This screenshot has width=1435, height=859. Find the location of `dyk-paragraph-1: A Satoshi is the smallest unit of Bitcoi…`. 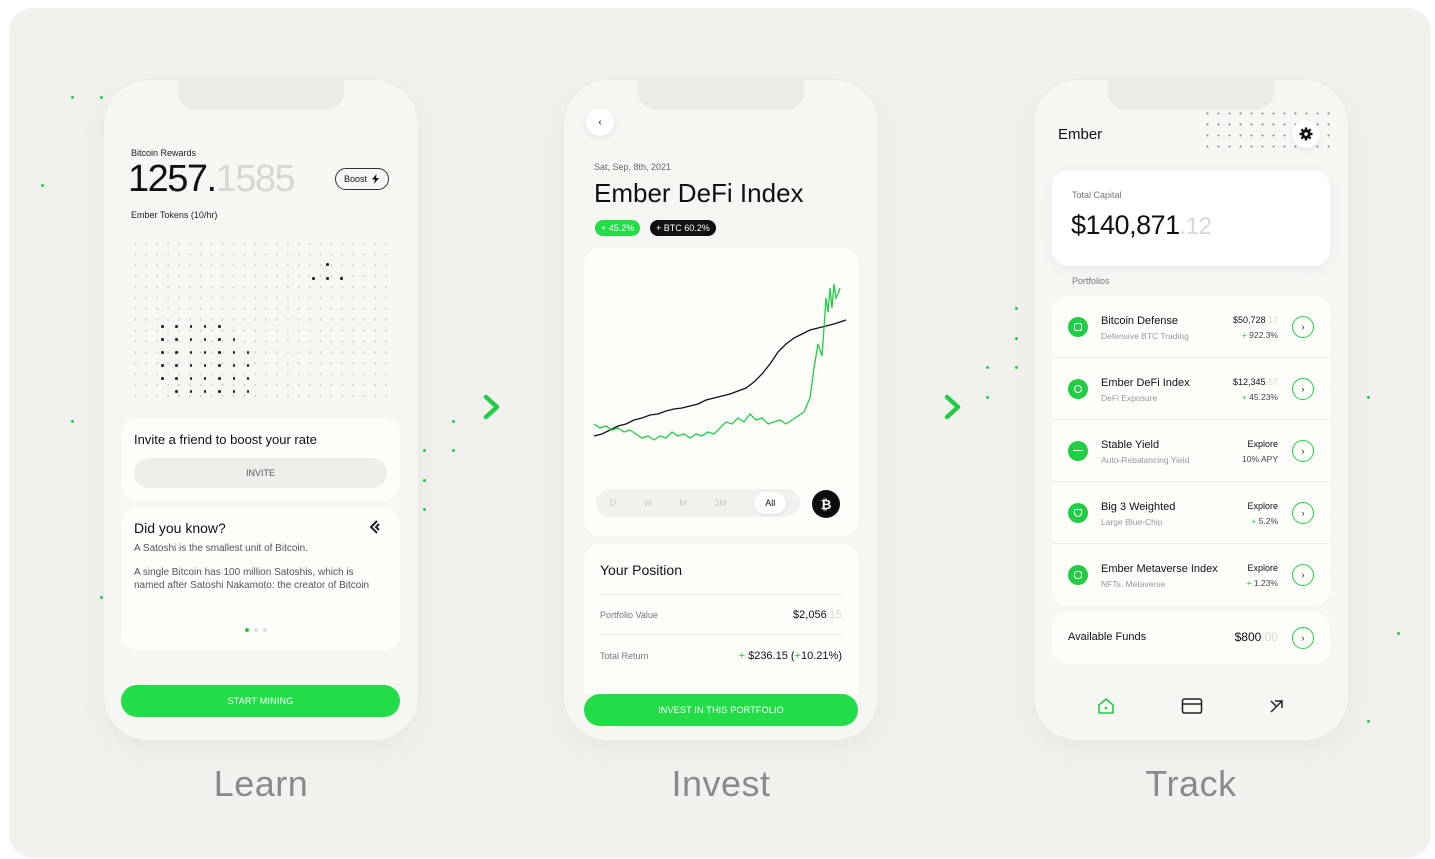

dyk-paragraph-1: A Satoshi is the smallest unit of Bitcoi… is located at coordinates (221, 548).